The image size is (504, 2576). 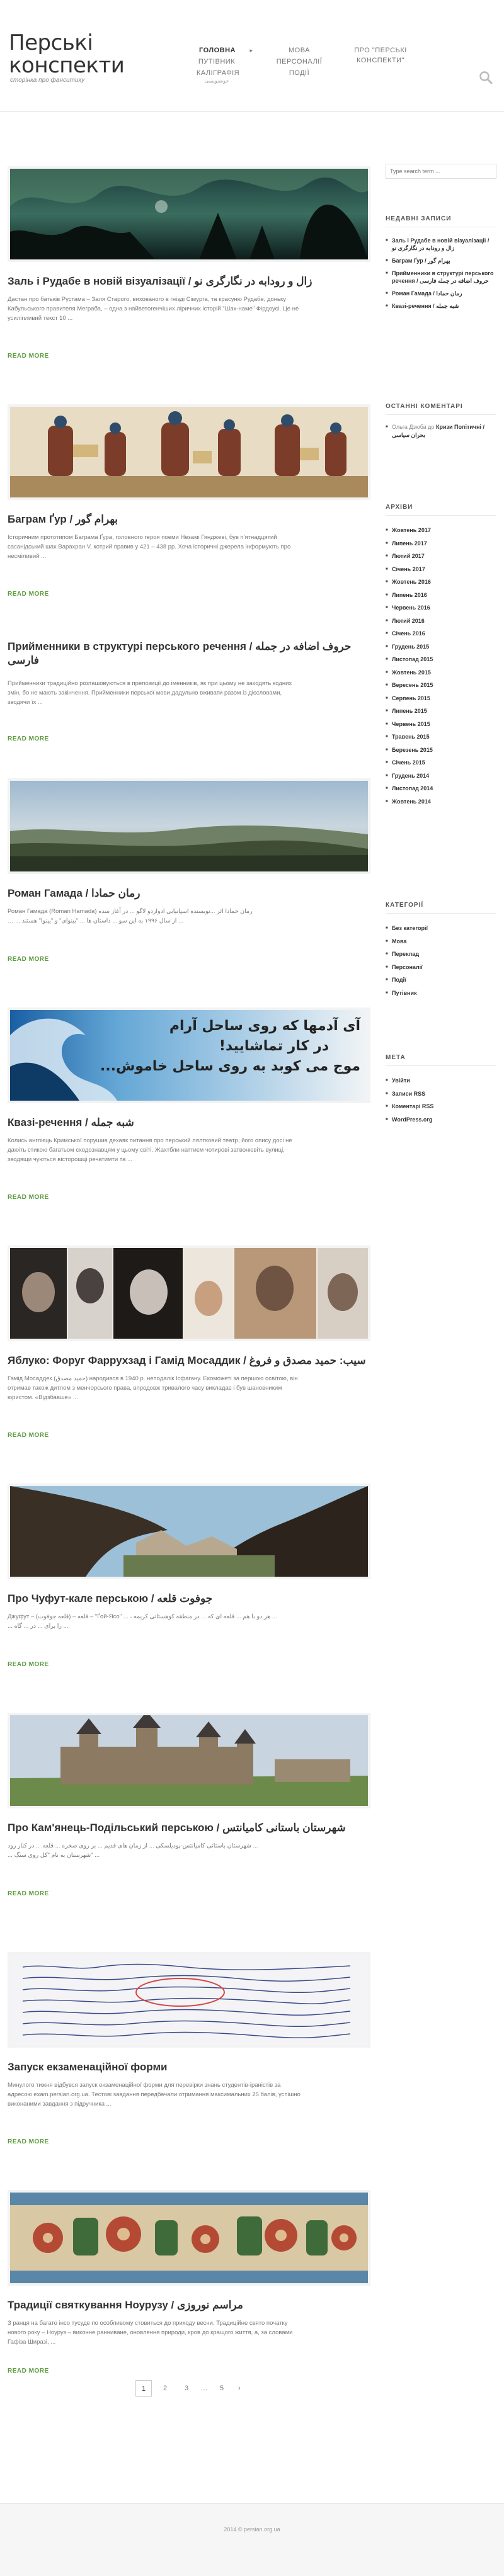 What do you see at coordinates (251, 50) in the screenshot?
I see `nav-home-dropdown-icon: ▸` at bounding box center [251, 50].